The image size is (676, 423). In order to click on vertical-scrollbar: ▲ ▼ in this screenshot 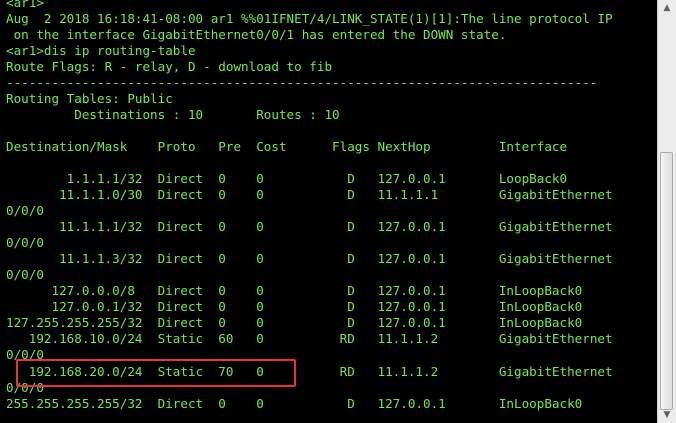, I will do `click(666, 211)`.